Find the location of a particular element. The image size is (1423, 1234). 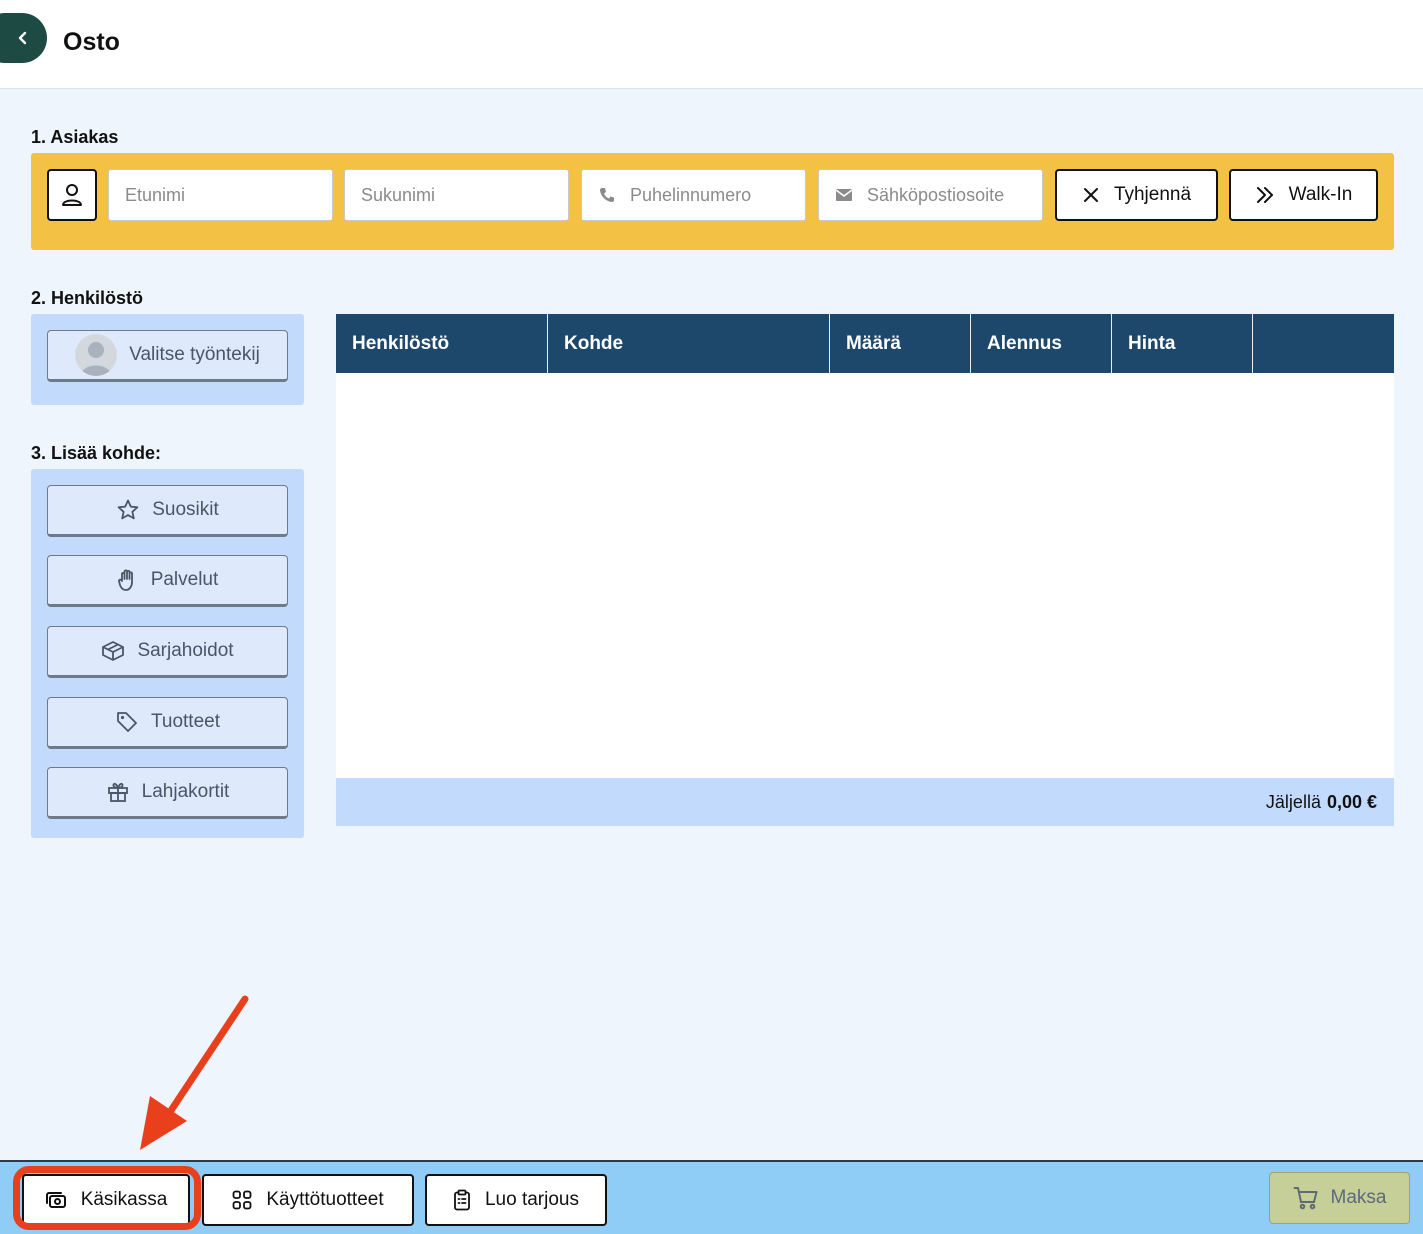

chevron-left-icon is located at coordinates (22, 38).